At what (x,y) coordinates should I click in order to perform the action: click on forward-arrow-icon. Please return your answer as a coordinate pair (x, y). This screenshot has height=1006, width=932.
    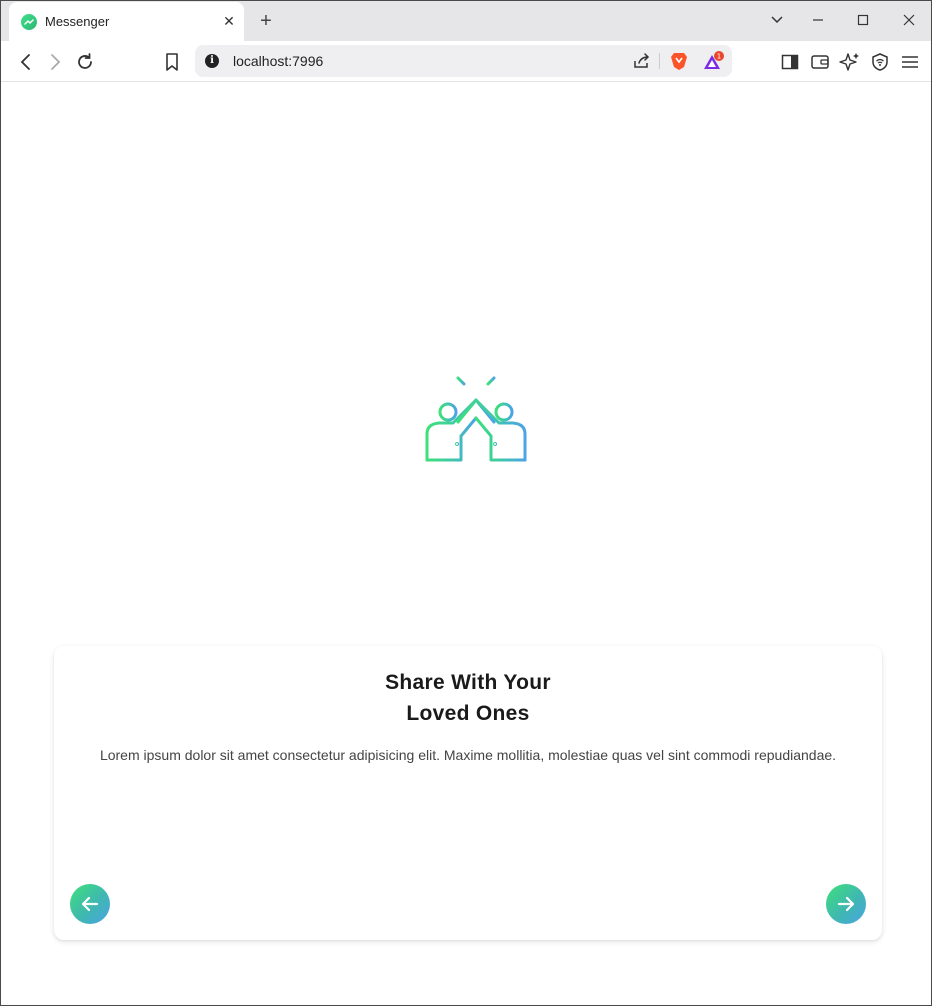
    Looking at the image, I should click on (55, 62).